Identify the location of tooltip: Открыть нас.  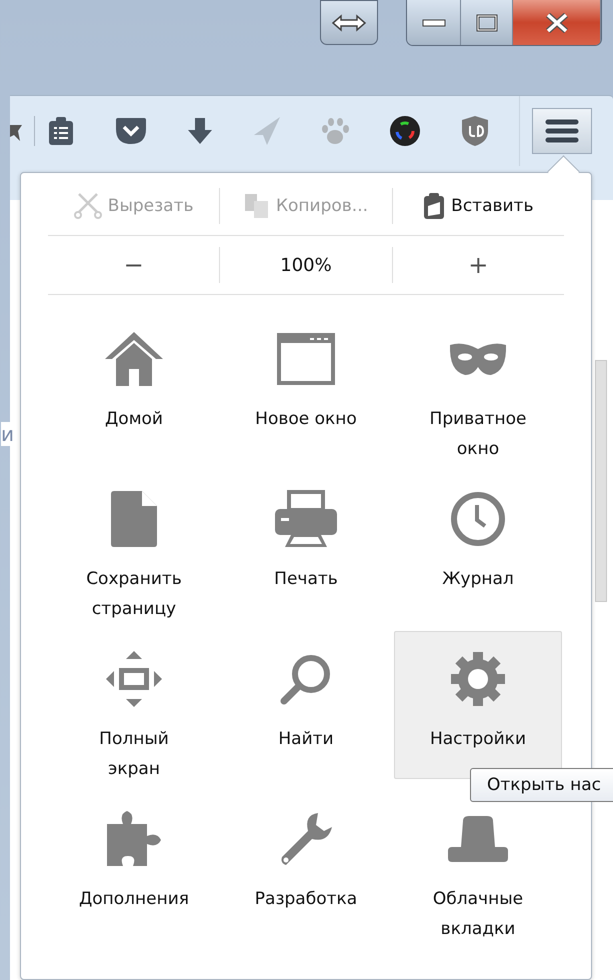
(541, 785).